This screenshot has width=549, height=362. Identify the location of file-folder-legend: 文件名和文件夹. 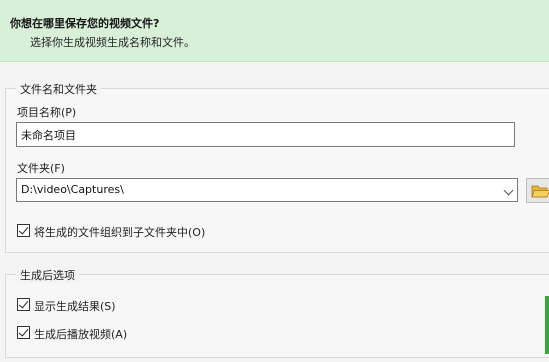
(58, 89).